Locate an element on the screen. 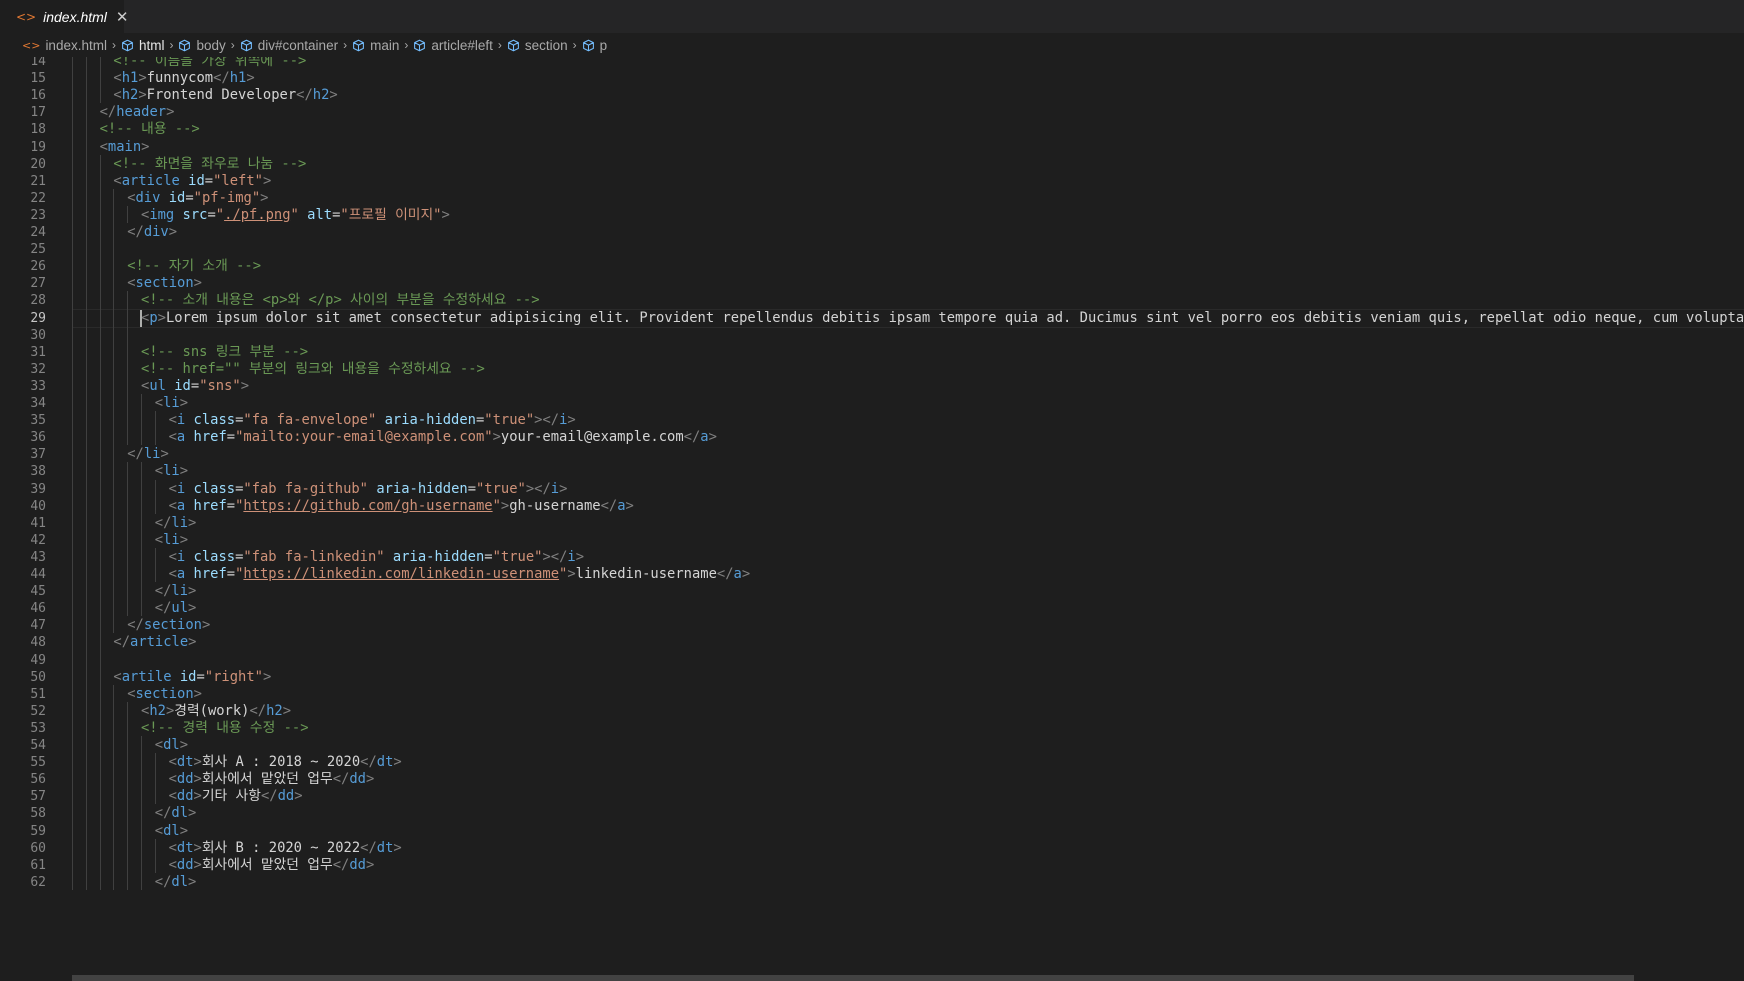  html-file-icon: <> is located at coordinates (26, 16).